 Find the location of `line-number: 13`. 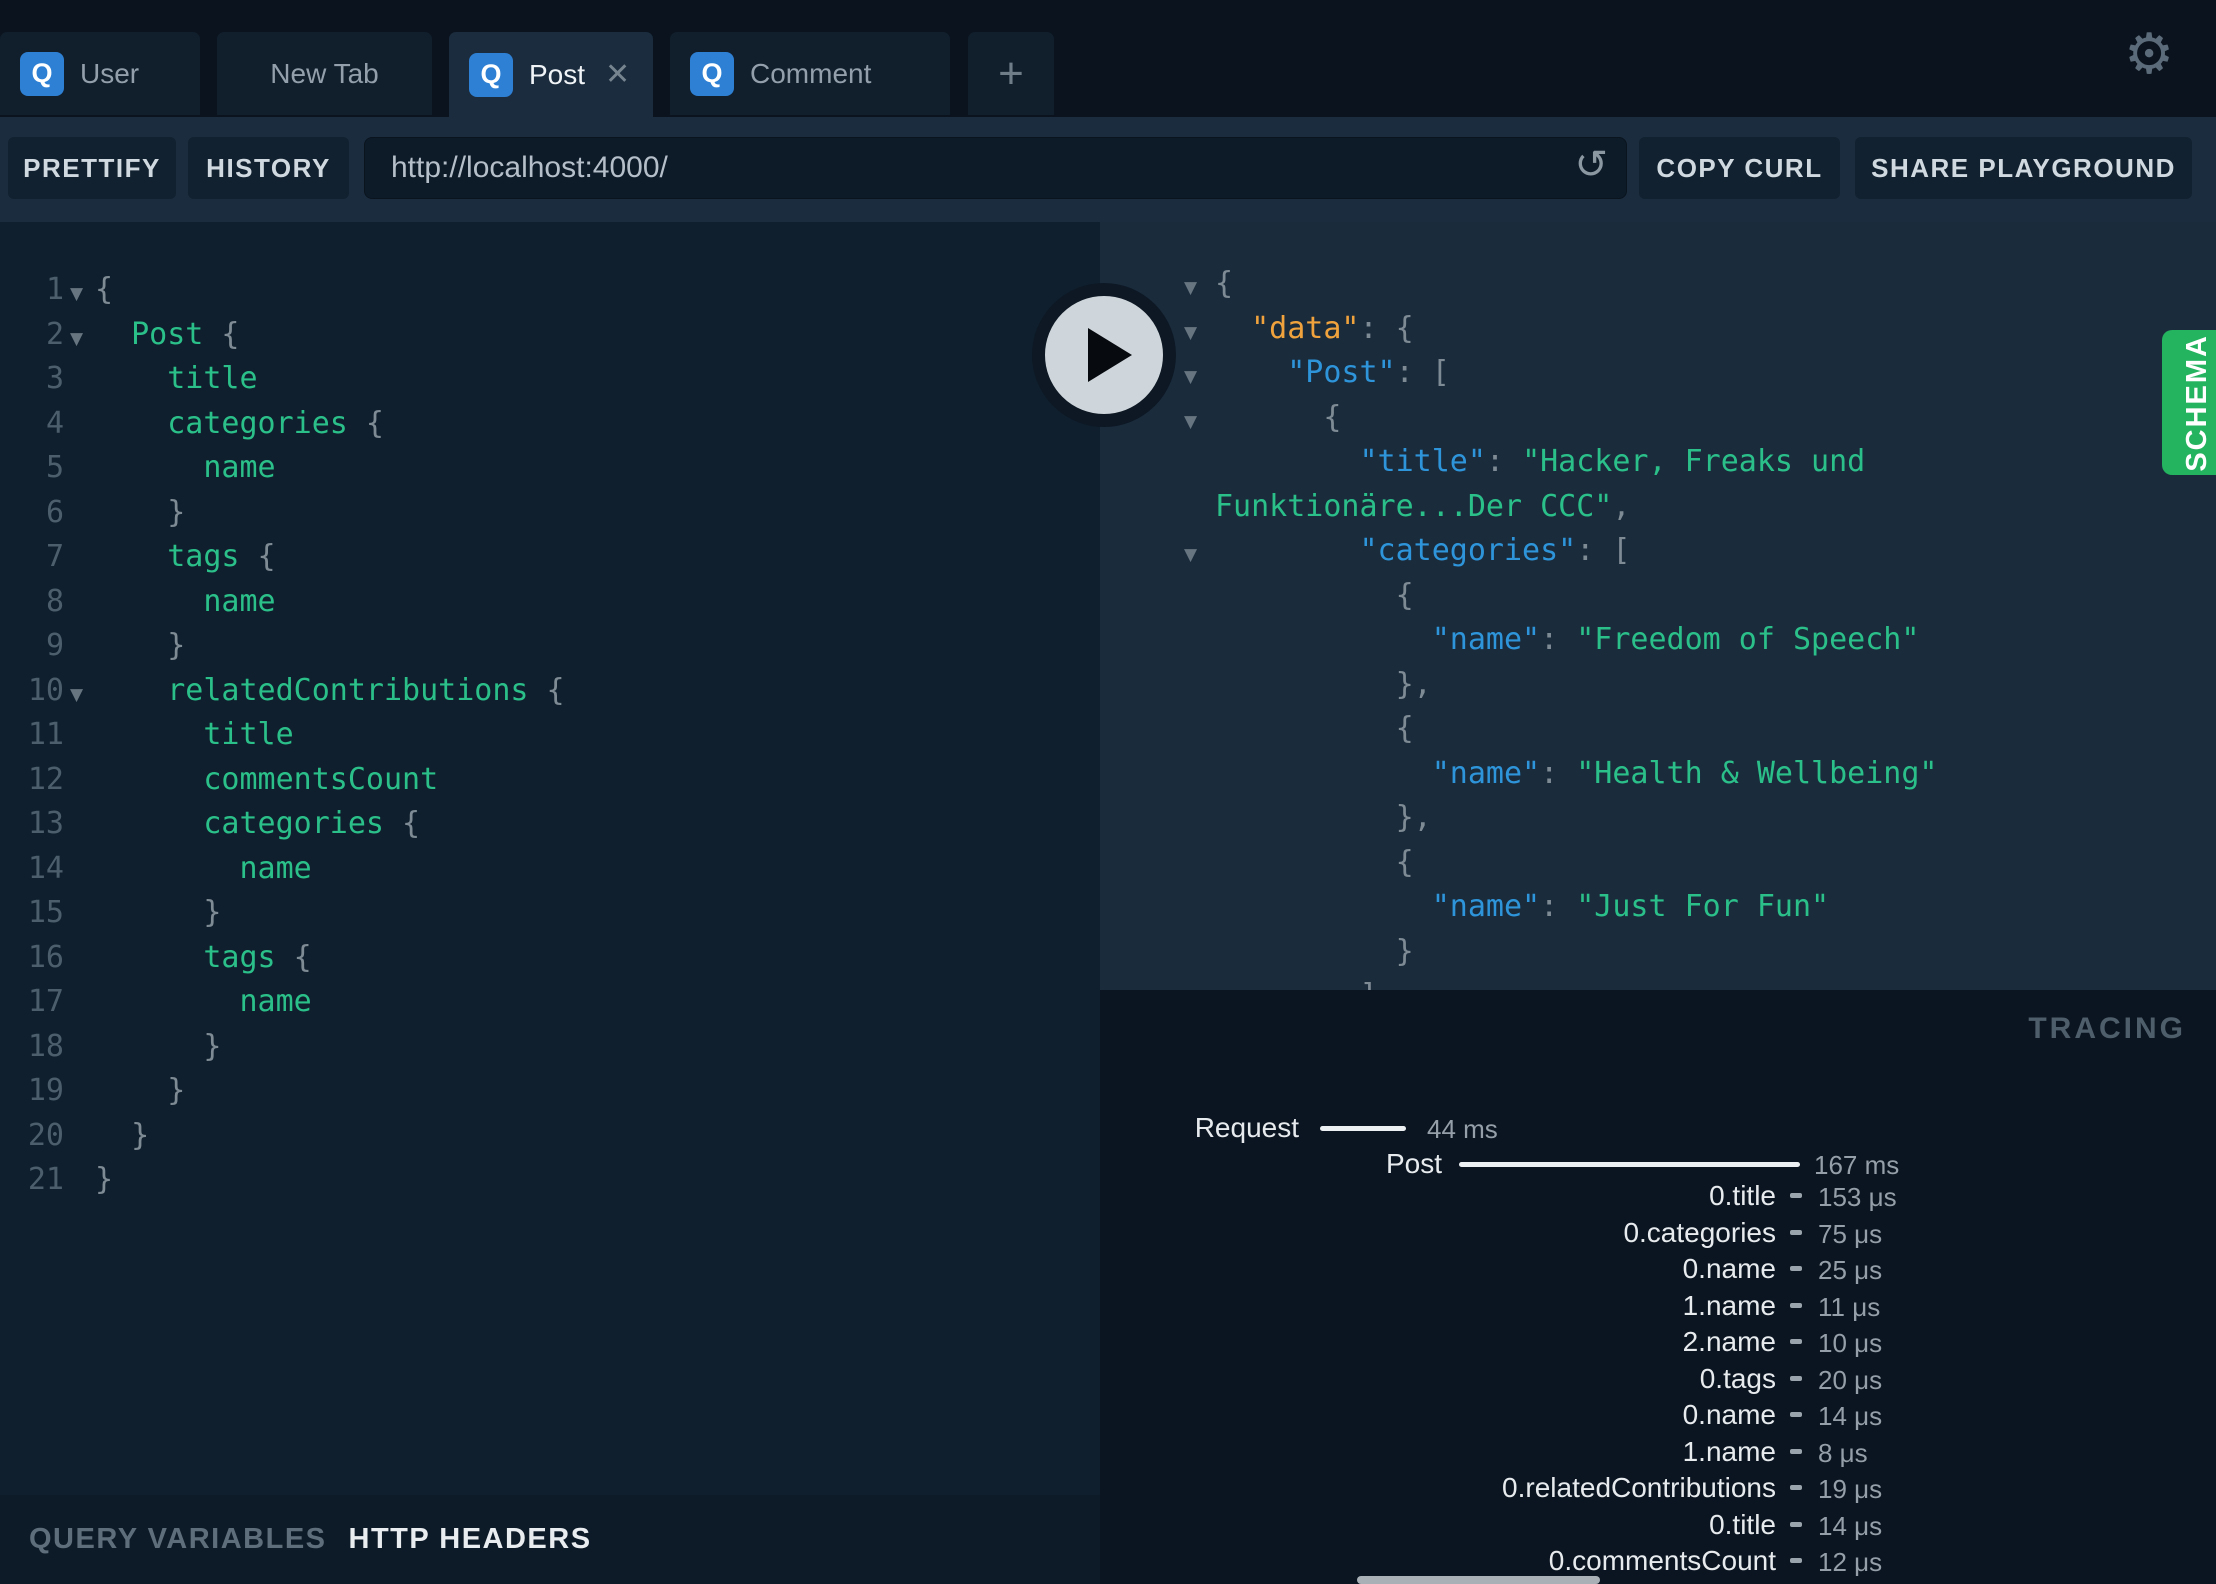

line-number: 13 is located at coordinates (45, 823).